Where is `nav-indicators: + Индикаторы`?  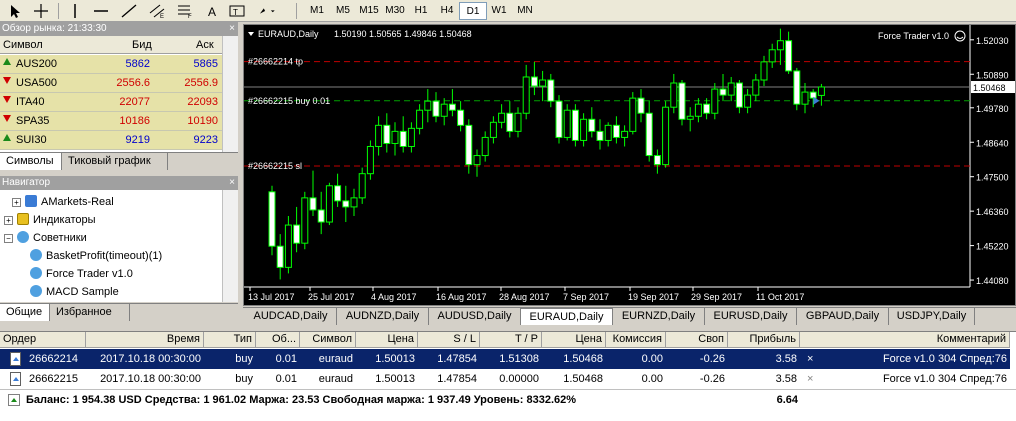 nav-indicators: + Индикаторы is located at coordinates (50, 220).